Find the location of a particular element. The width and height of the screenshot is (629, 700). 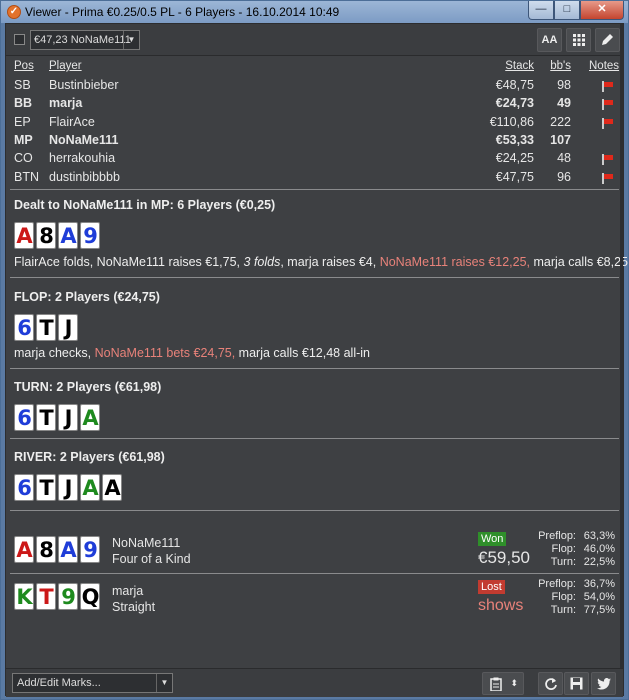

row-stack: €47,75 is located at coordinates (514, 176).